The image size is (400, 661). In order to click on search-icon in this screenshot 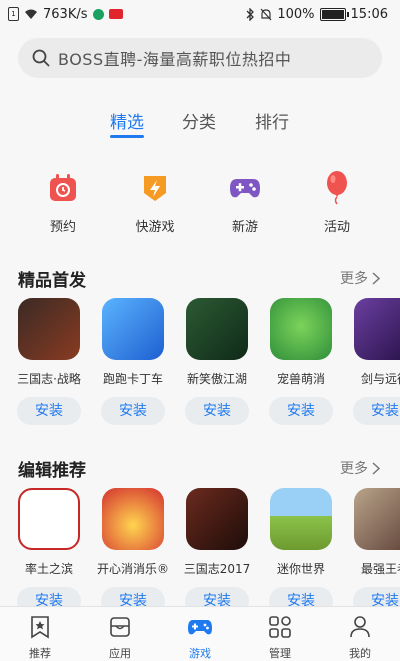, I will do `click(41, 58)`.